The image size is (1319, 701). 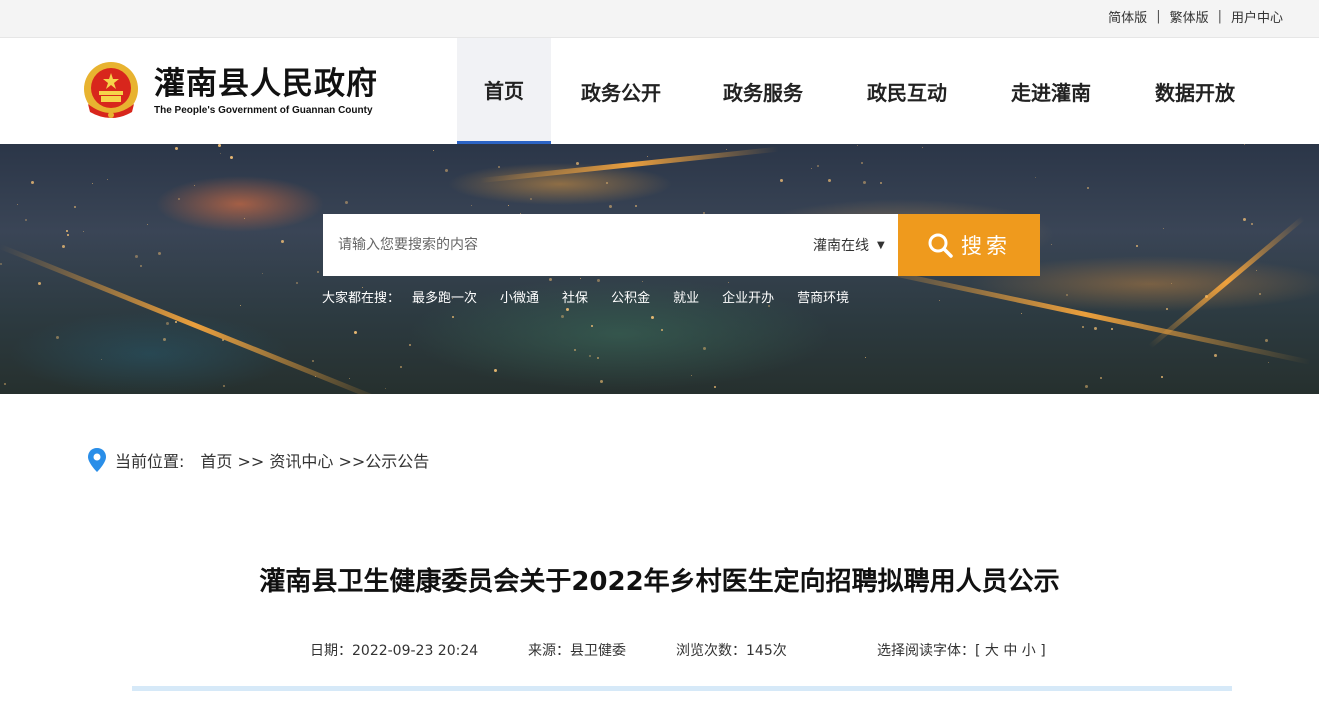 I want to click on top-utility-bar: 简体版 | 繁体版 | 用户中心, so click(x=659, y=19).